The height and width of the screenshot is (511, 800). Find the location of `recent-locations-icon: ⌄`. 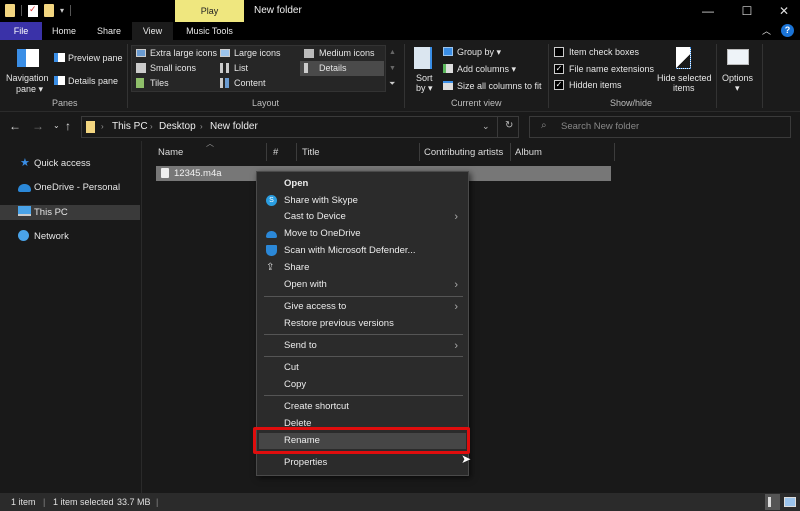

recent-locations-icon: ⌄ is located at coordinates (56, 125).